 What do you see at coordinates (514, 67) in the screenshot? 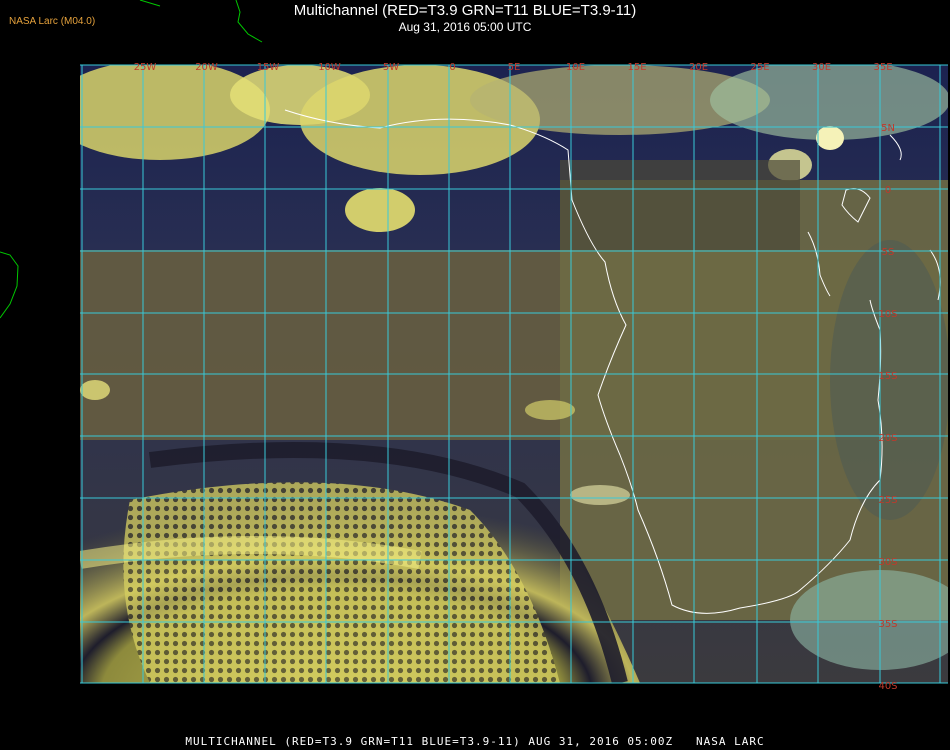
I see `longitude-label: 5E` at bounding box center [514, 67].